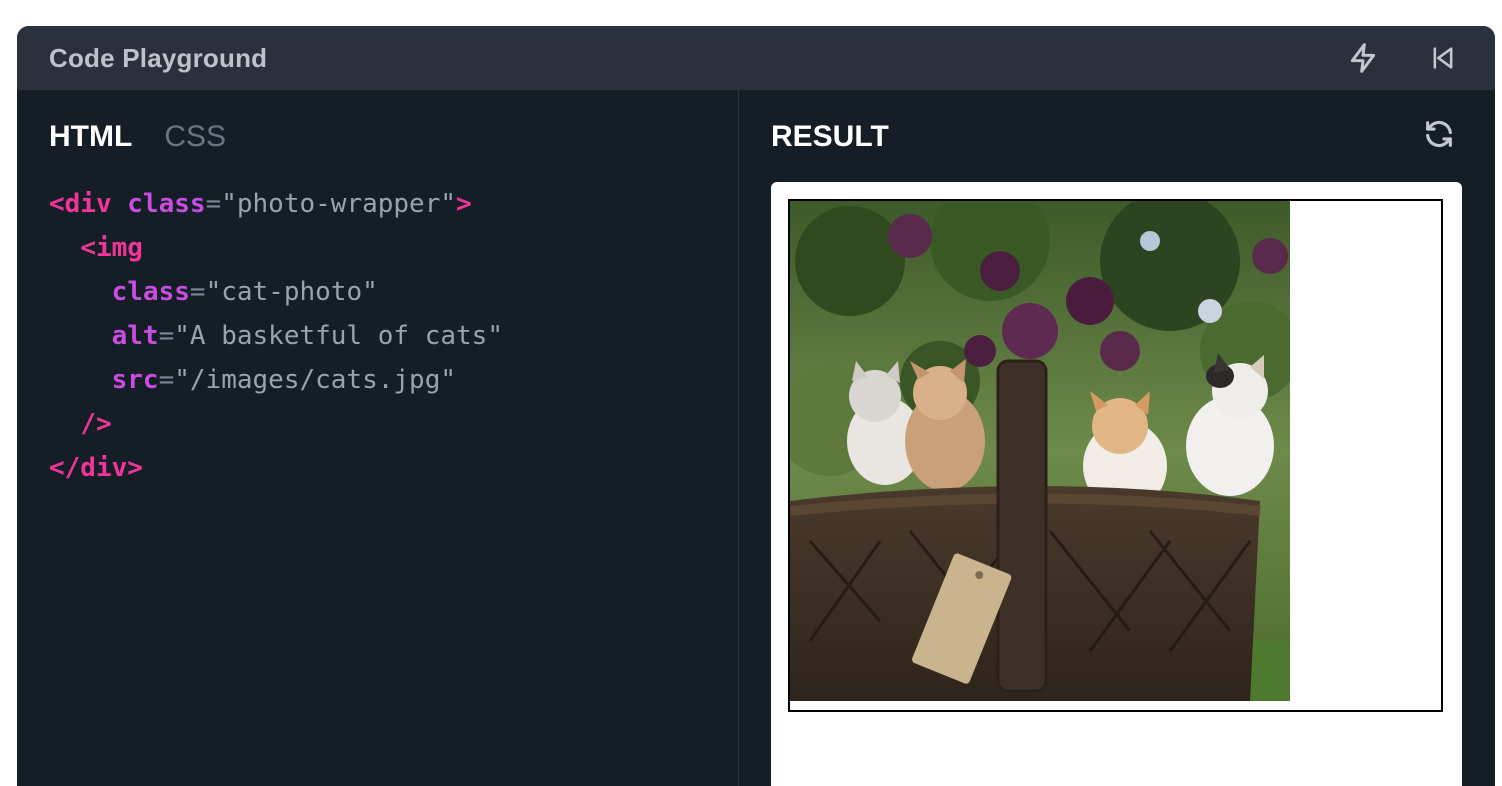 This screenshot has width=1502, height=786. I want to click on lightning-icon, so click(1363, 58).